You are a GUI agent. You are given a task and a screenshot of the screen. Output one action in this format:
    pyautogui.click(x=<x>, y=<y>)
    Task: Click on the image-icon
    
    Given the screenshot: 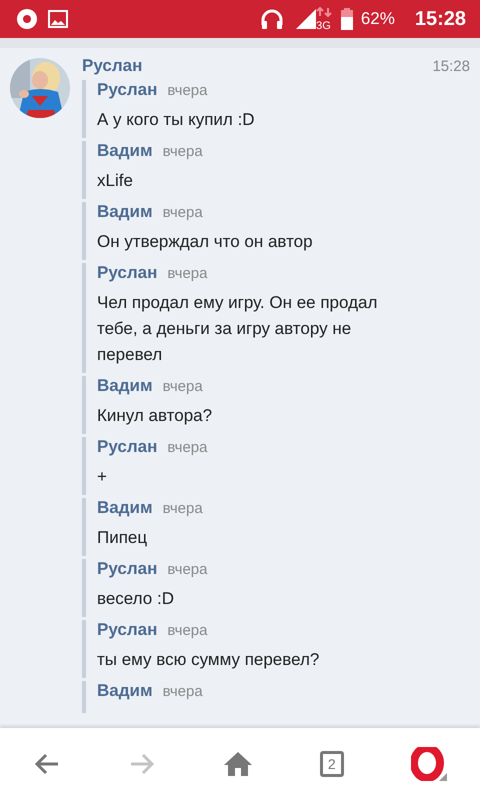 What is the action you would take?
    pyautogui.click(x=58, y=19)
    